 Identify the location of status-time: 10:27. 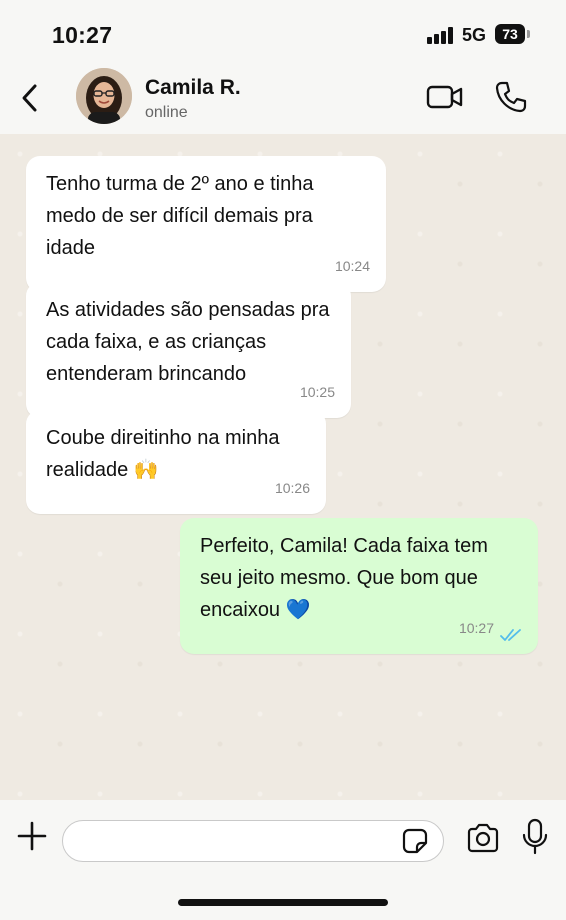
(82, 35).